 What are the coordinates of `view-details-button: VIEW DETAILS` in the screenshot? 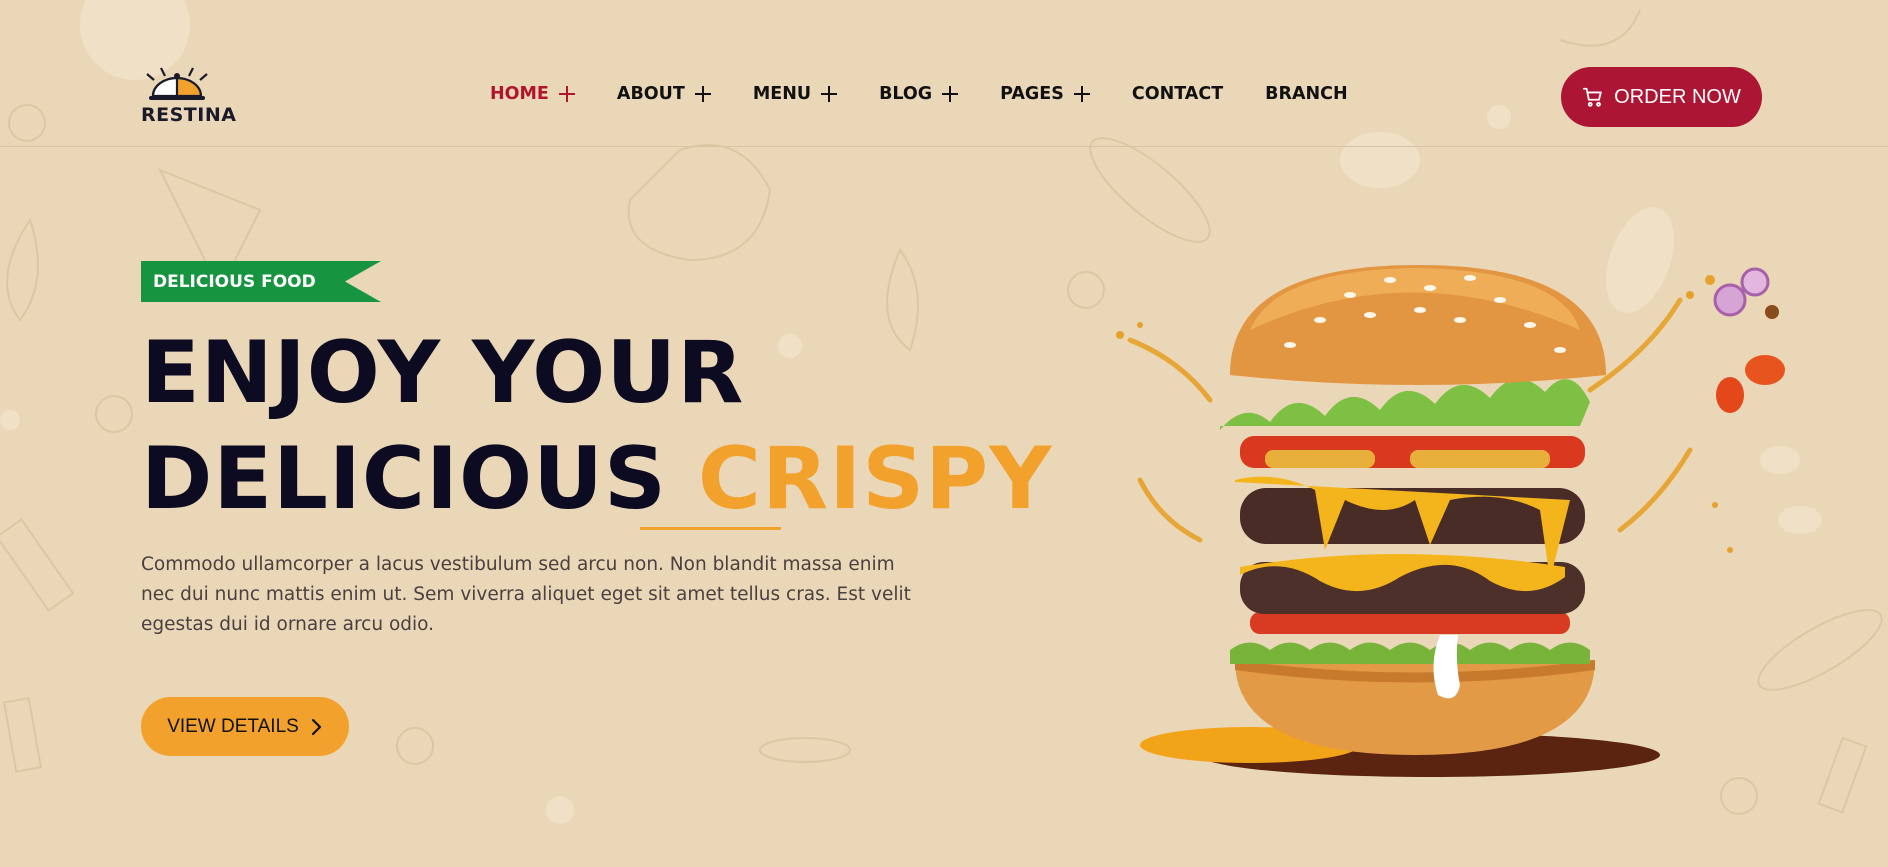 It's located at (245, 726).